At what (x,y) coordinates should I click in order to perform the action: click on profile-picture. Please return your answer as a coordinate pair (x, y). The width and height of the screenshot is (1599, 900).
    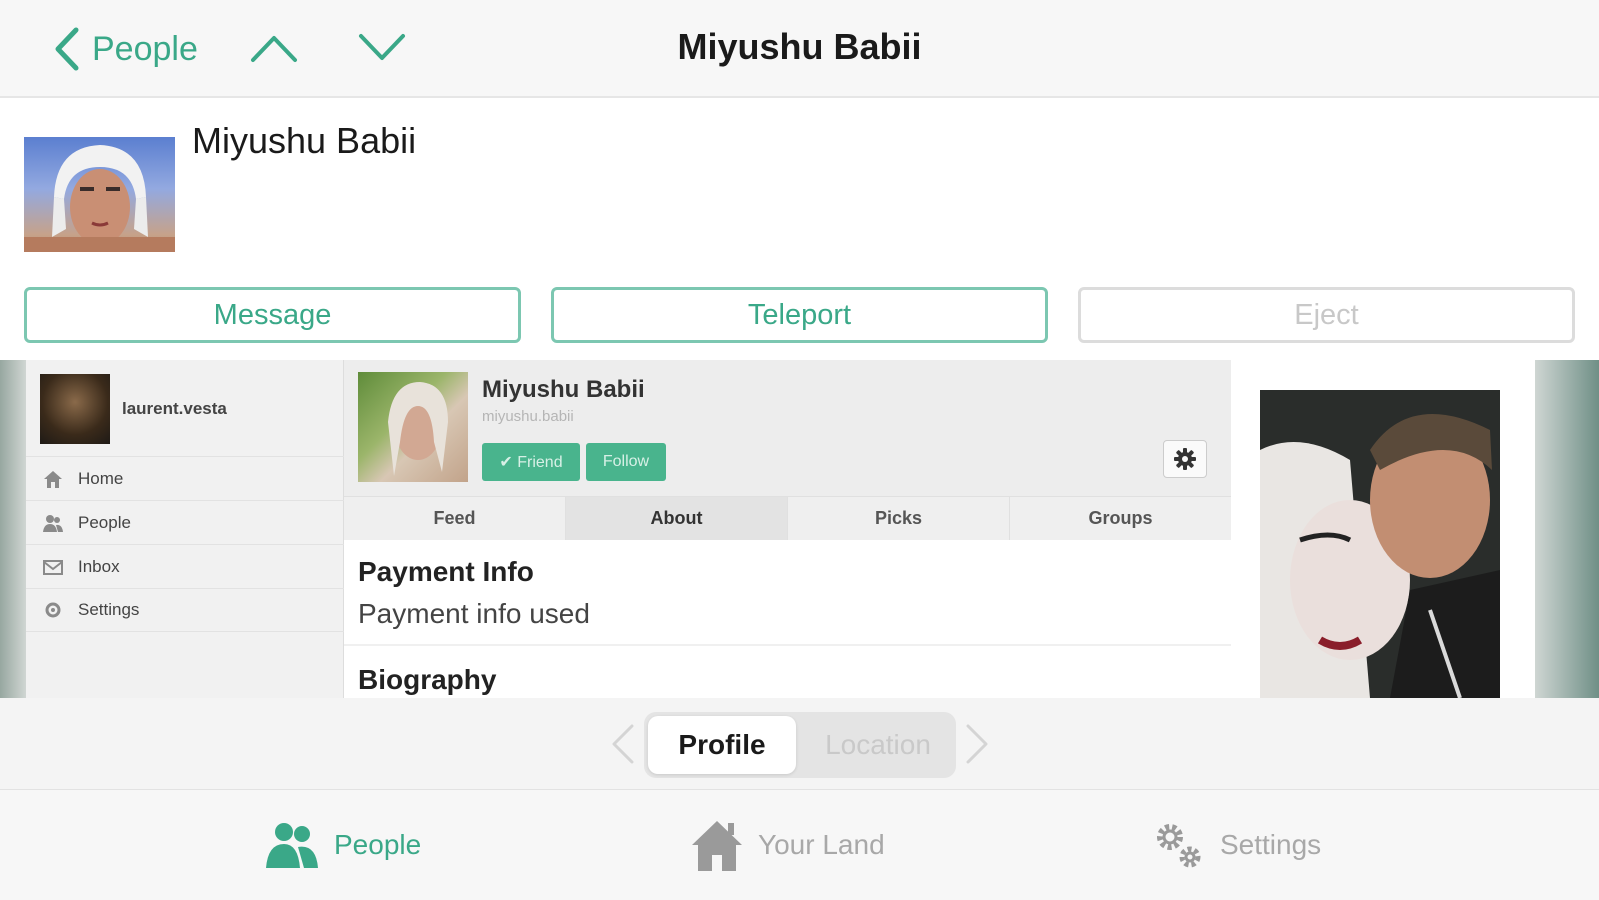
    Looking at the image, I should click on (1380, 544).